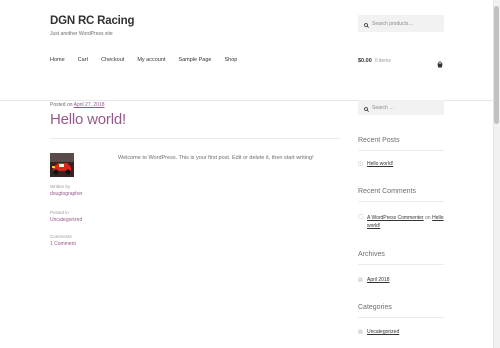 The height and width of the screenshot is (348, 500). Describe the element at coordinates (395, 218) in the screenshot. I see `commenter-link: A WordPress Commenter` at that location.